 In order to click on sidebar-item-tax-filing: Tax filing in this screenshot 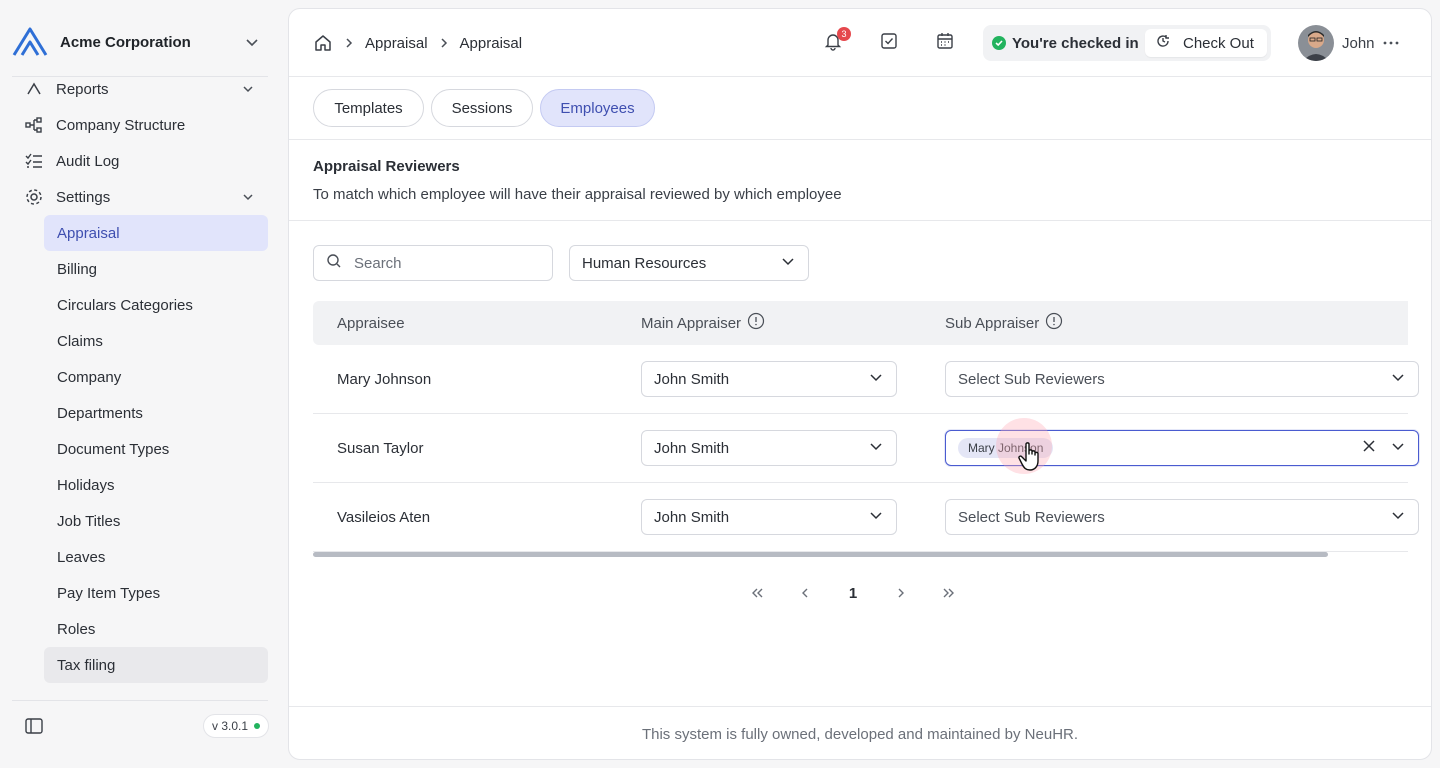, I will do `click(156, 665)`.